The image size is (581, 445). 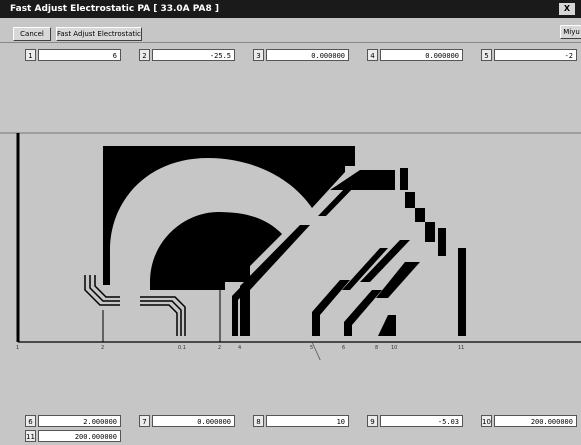 What do you see at coordinates (316, 350) in the screenshot?
I see `pointer-line` at bounding box center [316, 350].